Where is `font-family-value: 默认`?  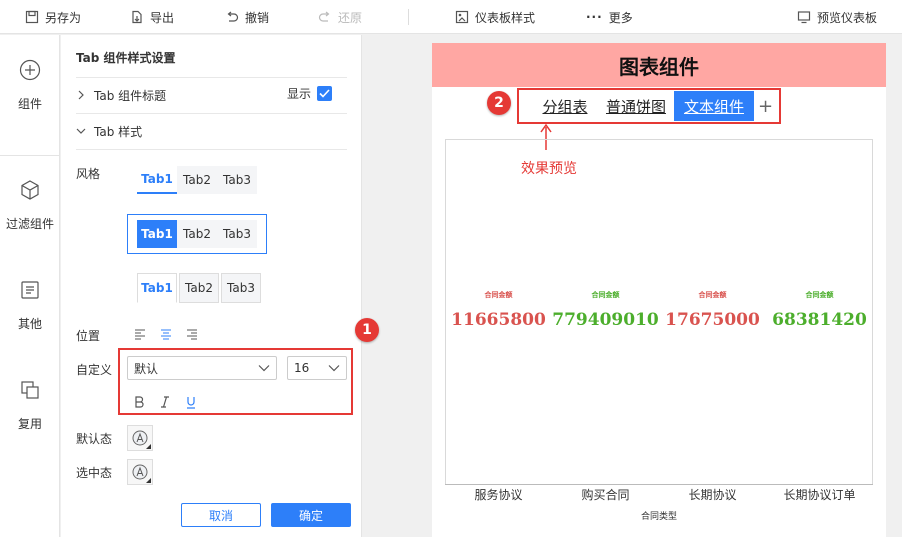 font-family-value: 默认 is located at coordinates (146, 368).